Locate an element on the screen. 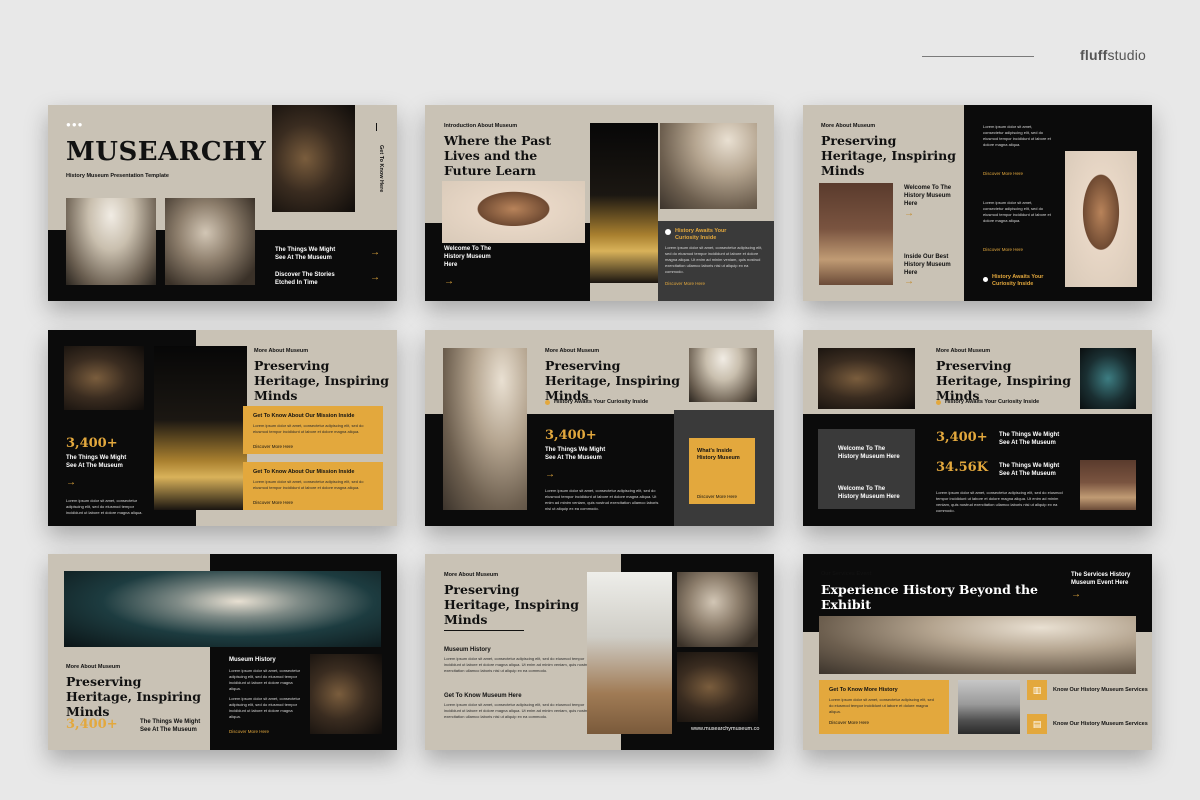 The width and height of the screenshot is (1200, 800). stat-number: 34.56K is located at coordinates (962, 467).